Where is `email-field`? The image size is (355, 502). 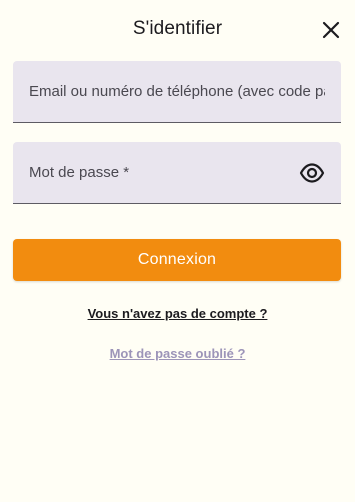 email-field is located at coordinates (177, 92).